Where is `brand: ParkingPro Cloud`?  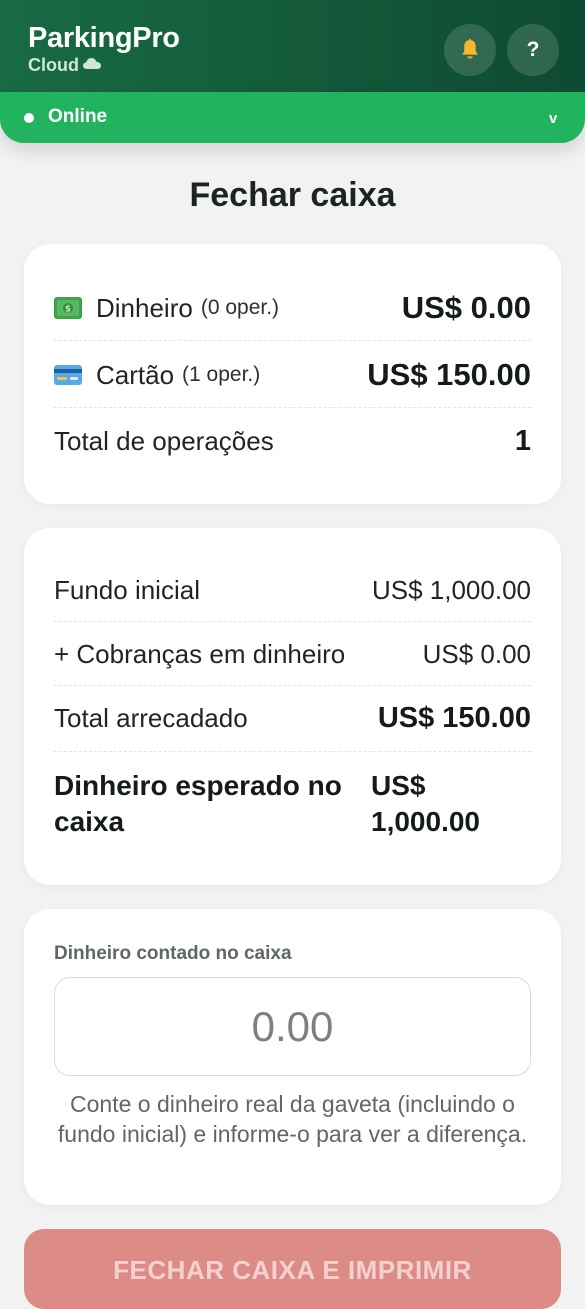
brand: ParkingPro Cloud is located at coordinates (104, 49).